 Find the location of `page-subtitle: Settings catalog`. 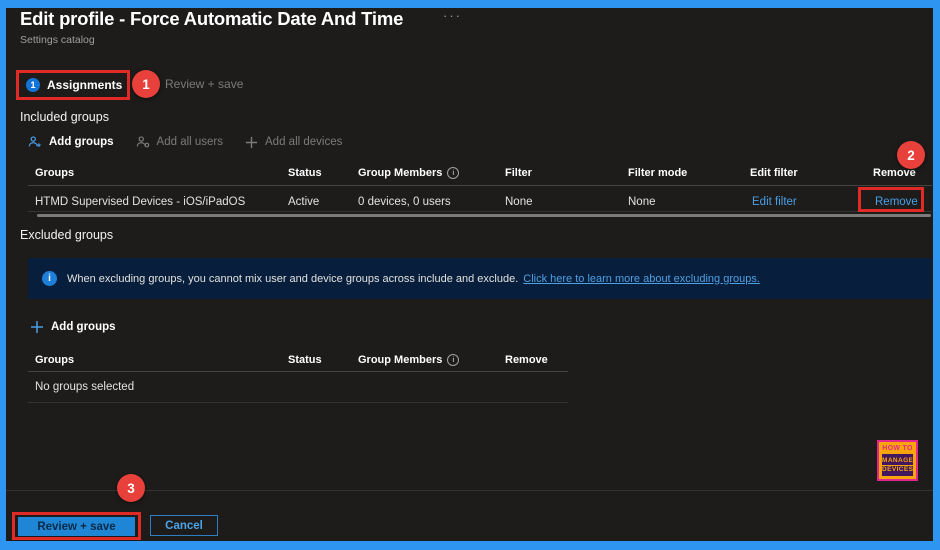

page-subtitle: Settings catalog is located at coordinates (57, 40).